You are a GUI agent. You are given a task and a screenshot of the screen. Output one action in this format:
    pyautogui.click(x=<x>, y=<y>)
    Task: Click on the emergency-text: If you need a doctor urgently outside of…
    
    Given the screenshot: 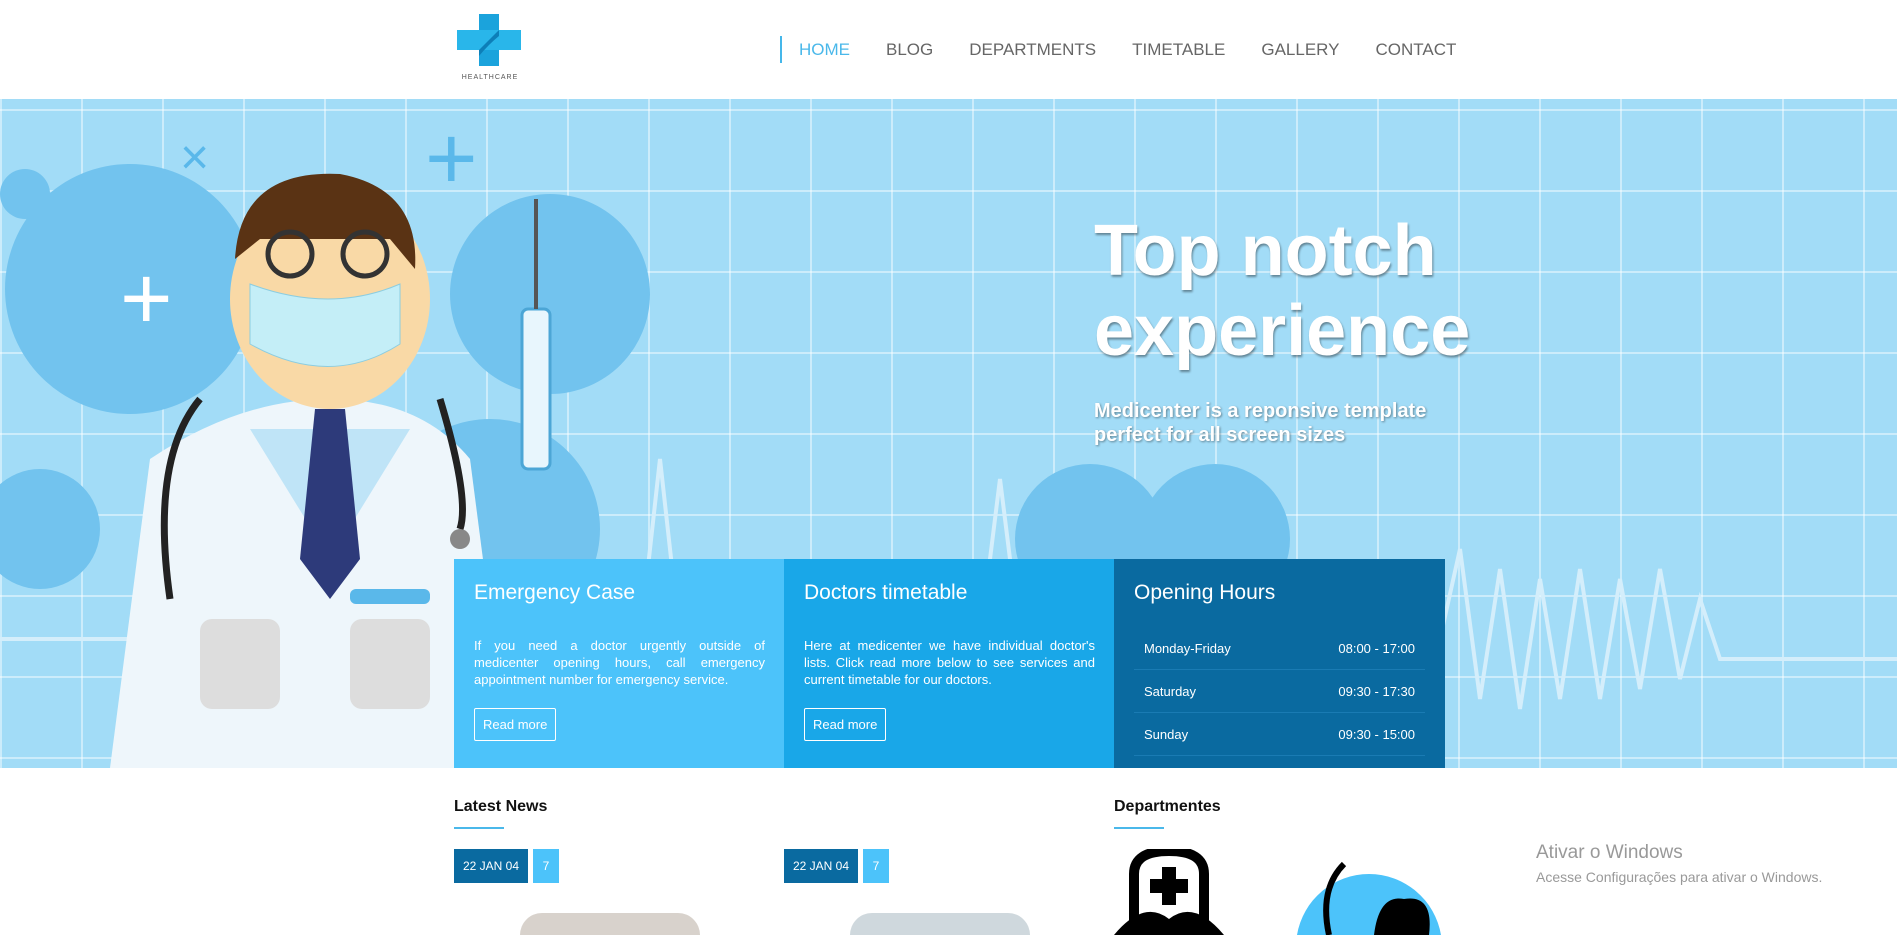 What is the action you would take?
    pyautogui.click(x=619, y=662)
    